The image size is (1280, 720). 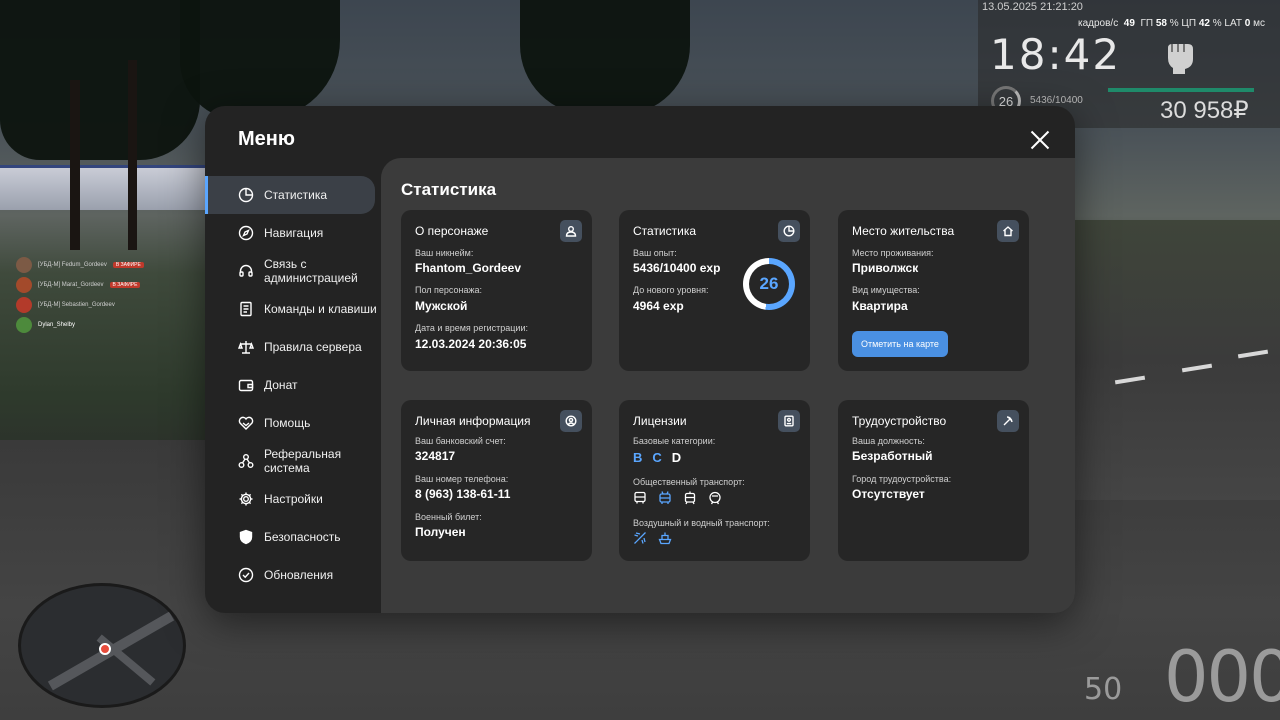 What do you see at coordinates (640, 498) in the screenshot?
I see `bus-icon` at bounding box center [640, 498].